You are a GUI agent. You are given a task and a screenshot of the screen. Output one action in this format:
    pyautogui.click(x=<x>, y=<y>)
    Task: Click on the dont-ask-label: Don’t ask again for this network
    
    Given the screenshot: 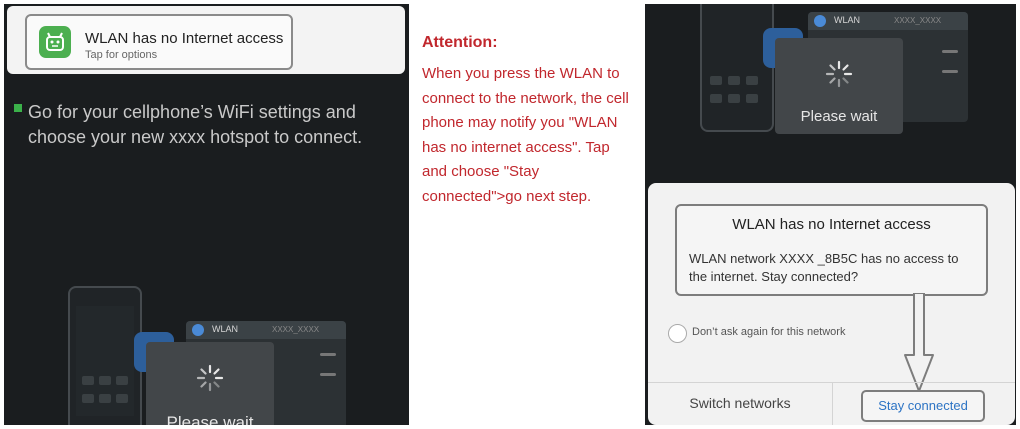 What is the action you would take?
    pyautogui.click(x=769, y=332)
    